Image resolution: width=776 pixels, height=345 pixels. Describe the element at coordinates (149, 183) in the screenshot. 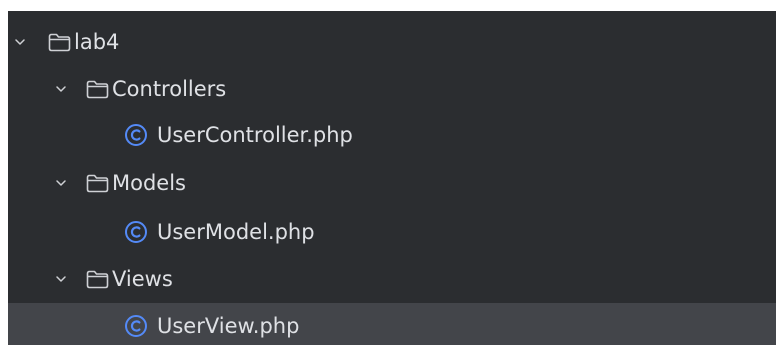

I see `tree-item-label: Models` at that location.